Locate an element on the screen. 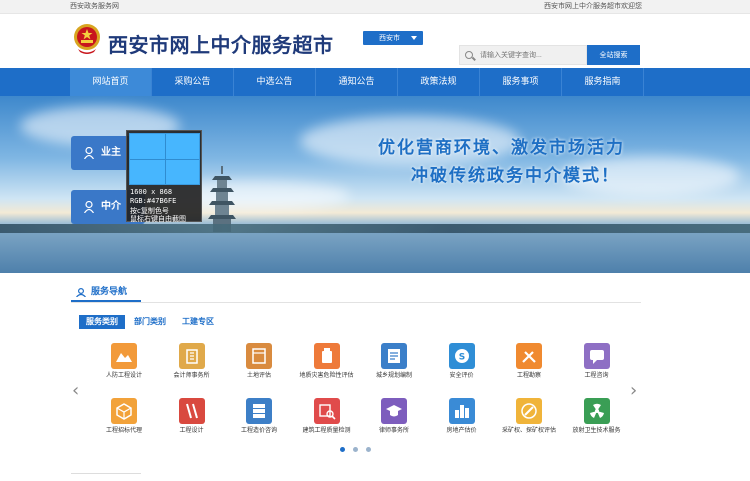 The image size is (750, 481). footer-divider is located at coordinates (106, 473).